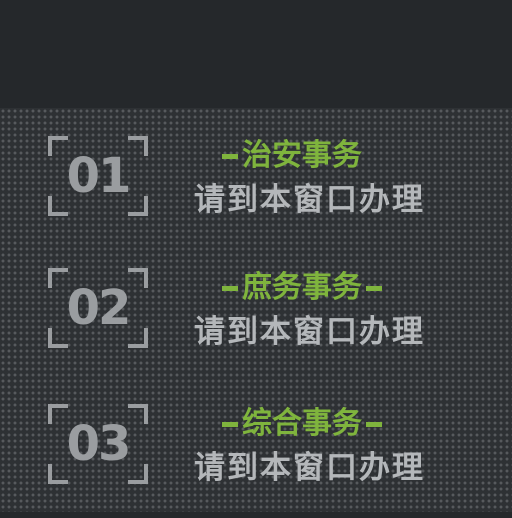  I want to click on window-number: 03, so click(99, 444).